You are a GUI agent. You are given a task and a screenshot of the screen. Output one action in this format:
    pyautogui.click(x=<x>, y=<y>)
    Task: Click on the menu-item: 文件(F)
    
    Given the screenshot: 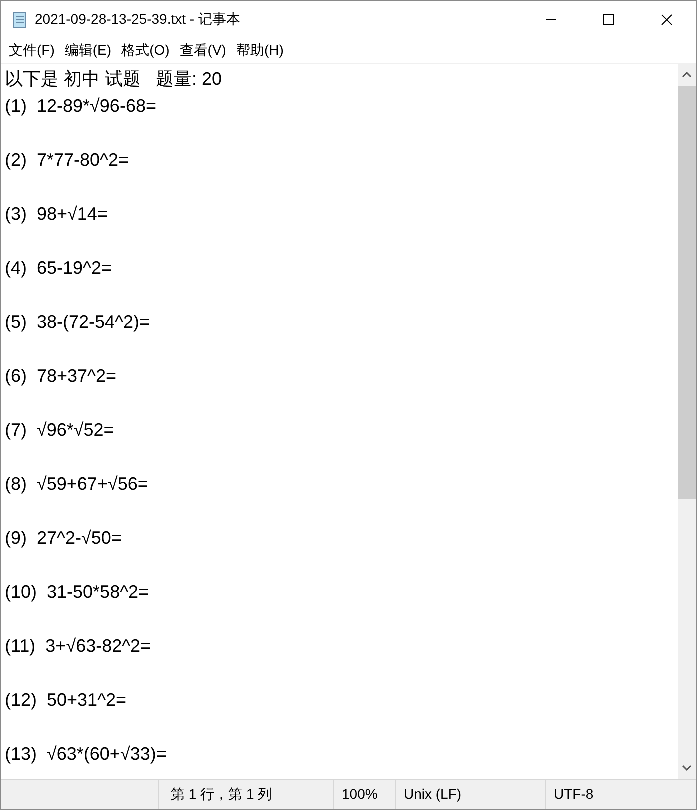 What is the action you would take?
    pyautogui.click(x=32, y=50)
    